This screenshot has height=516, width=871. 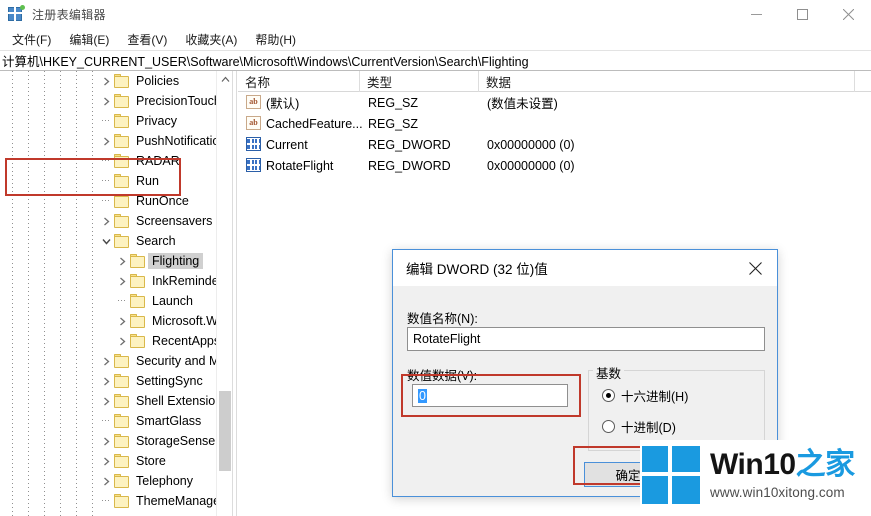 I want to click on tree-item-telephony: Telephony, so click(x=116, y=481).